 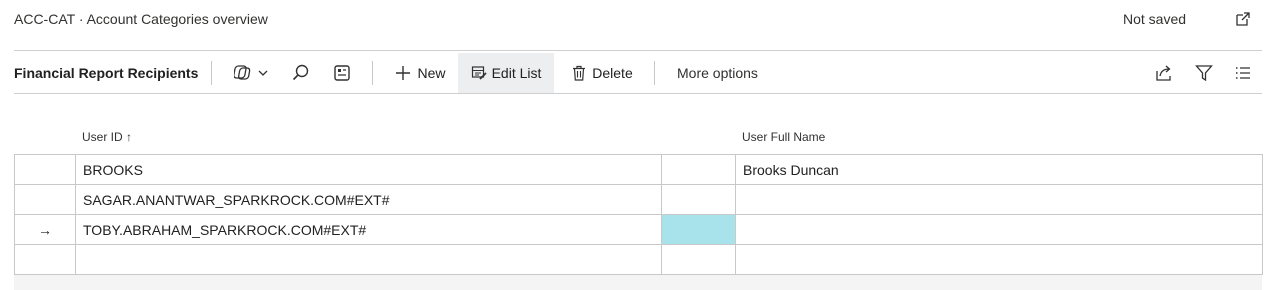 I want to click on selected-cell, so click(x=699, y=230).